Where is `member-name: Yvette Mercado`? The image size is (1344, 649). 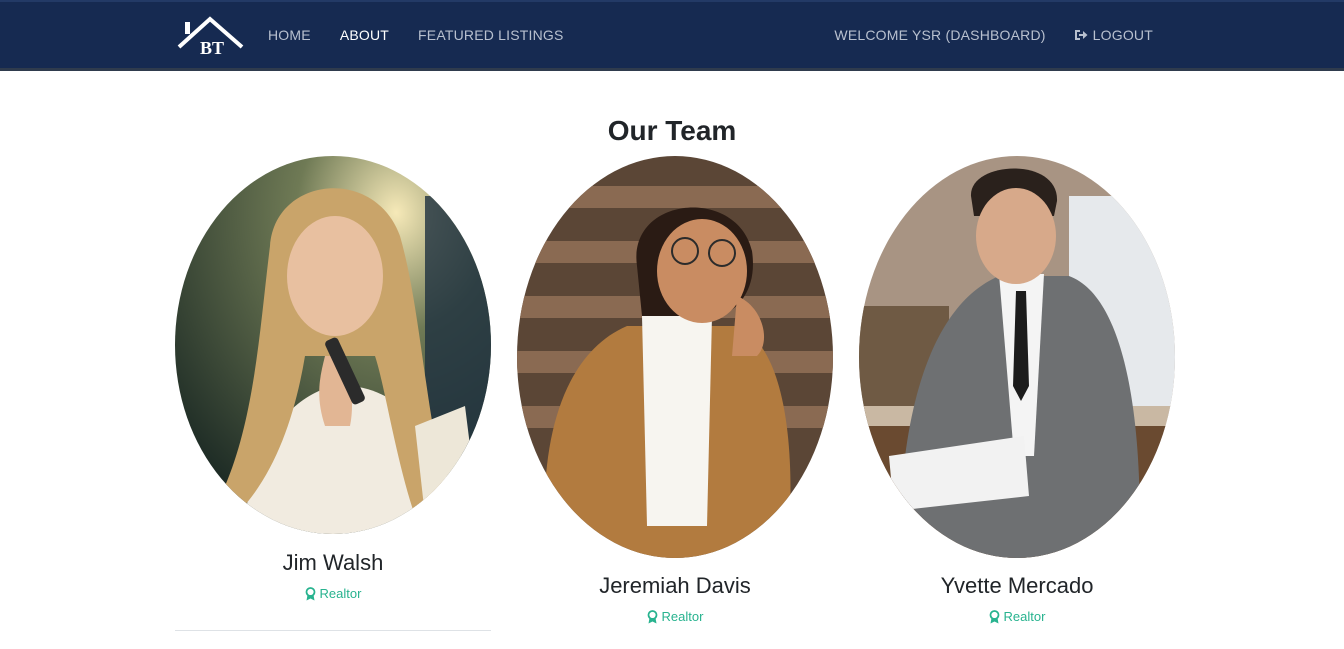
member-name: Yvette Mercado is located at coordinates (1017, 585).